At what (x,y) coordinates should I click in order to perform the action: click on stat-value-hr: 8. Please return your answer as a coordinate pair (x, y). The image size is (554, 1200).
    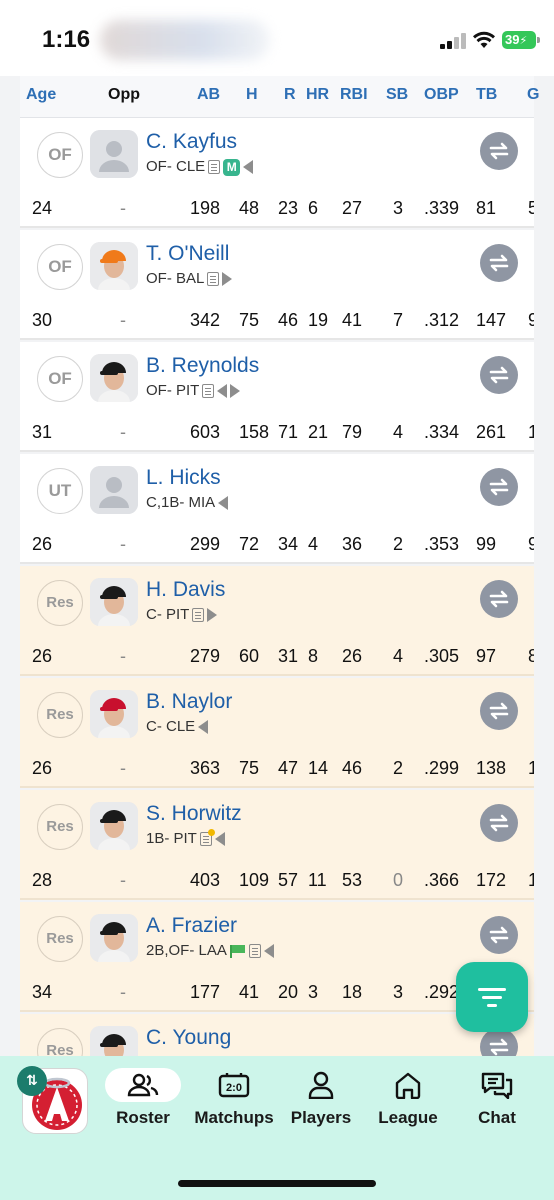
    Looking at the image, I should click on (313, 656).